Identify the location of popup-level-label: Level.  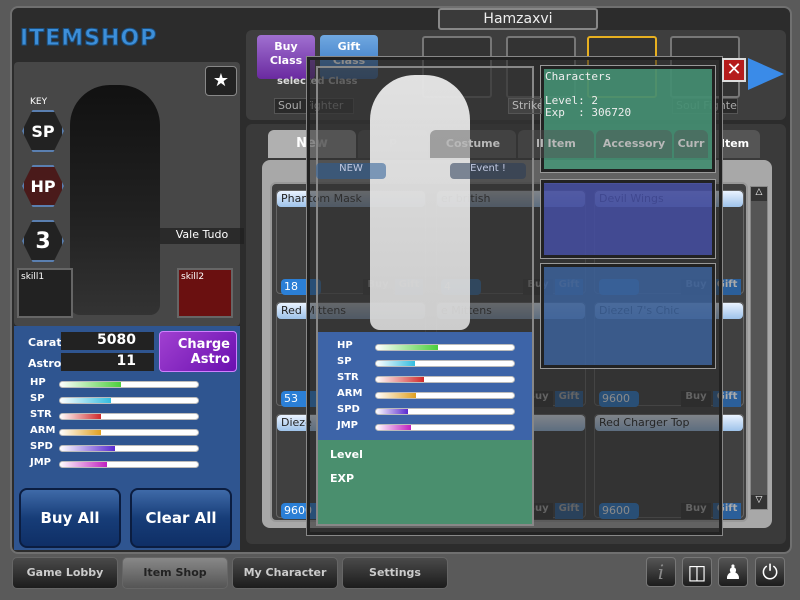
(346, 454).